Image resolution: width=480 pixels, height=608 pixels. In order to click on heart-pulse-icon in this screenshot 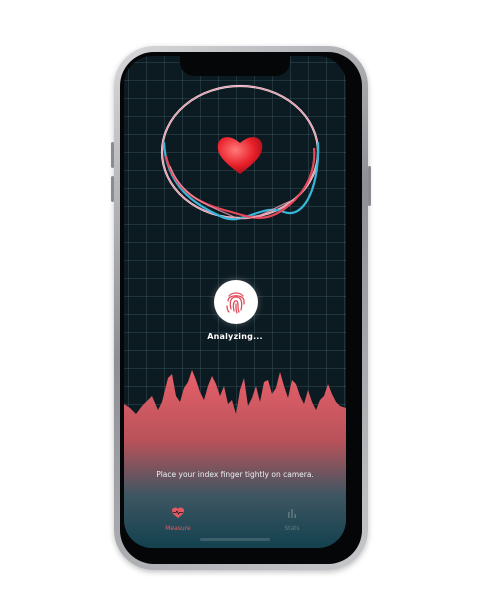, I will do `click(178, 512)`.